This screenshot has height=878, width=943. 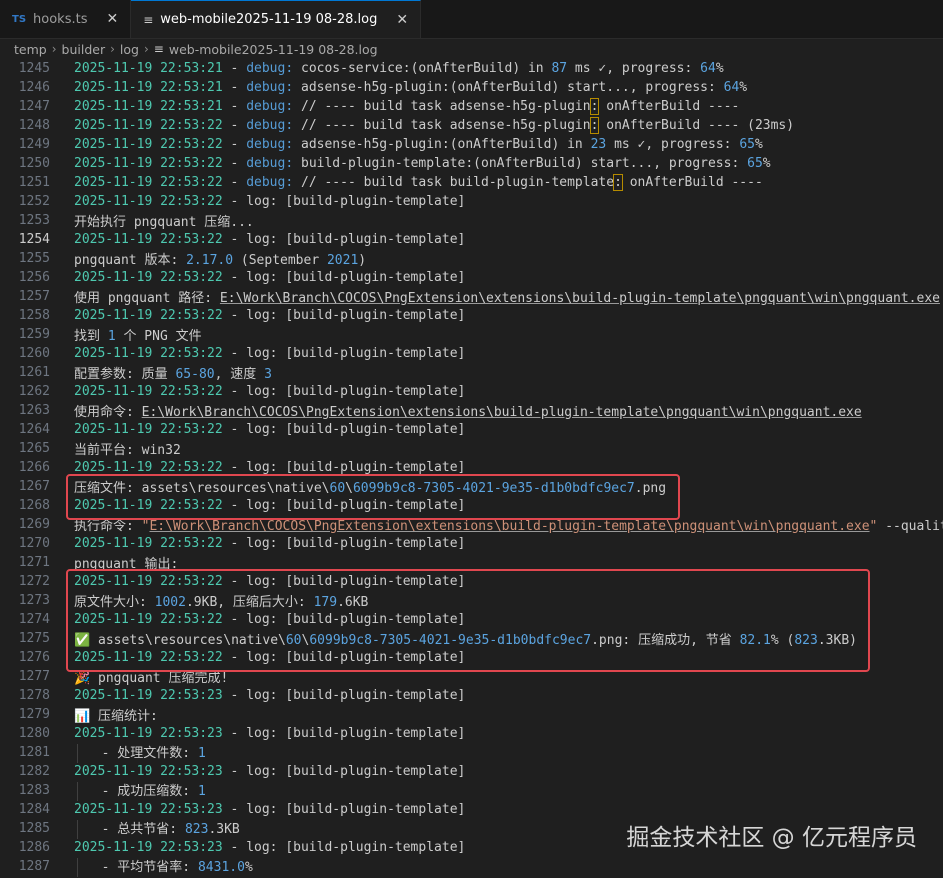 I want to click on log-line: 1265 当前平台: win32, so click(x=471, y=448).